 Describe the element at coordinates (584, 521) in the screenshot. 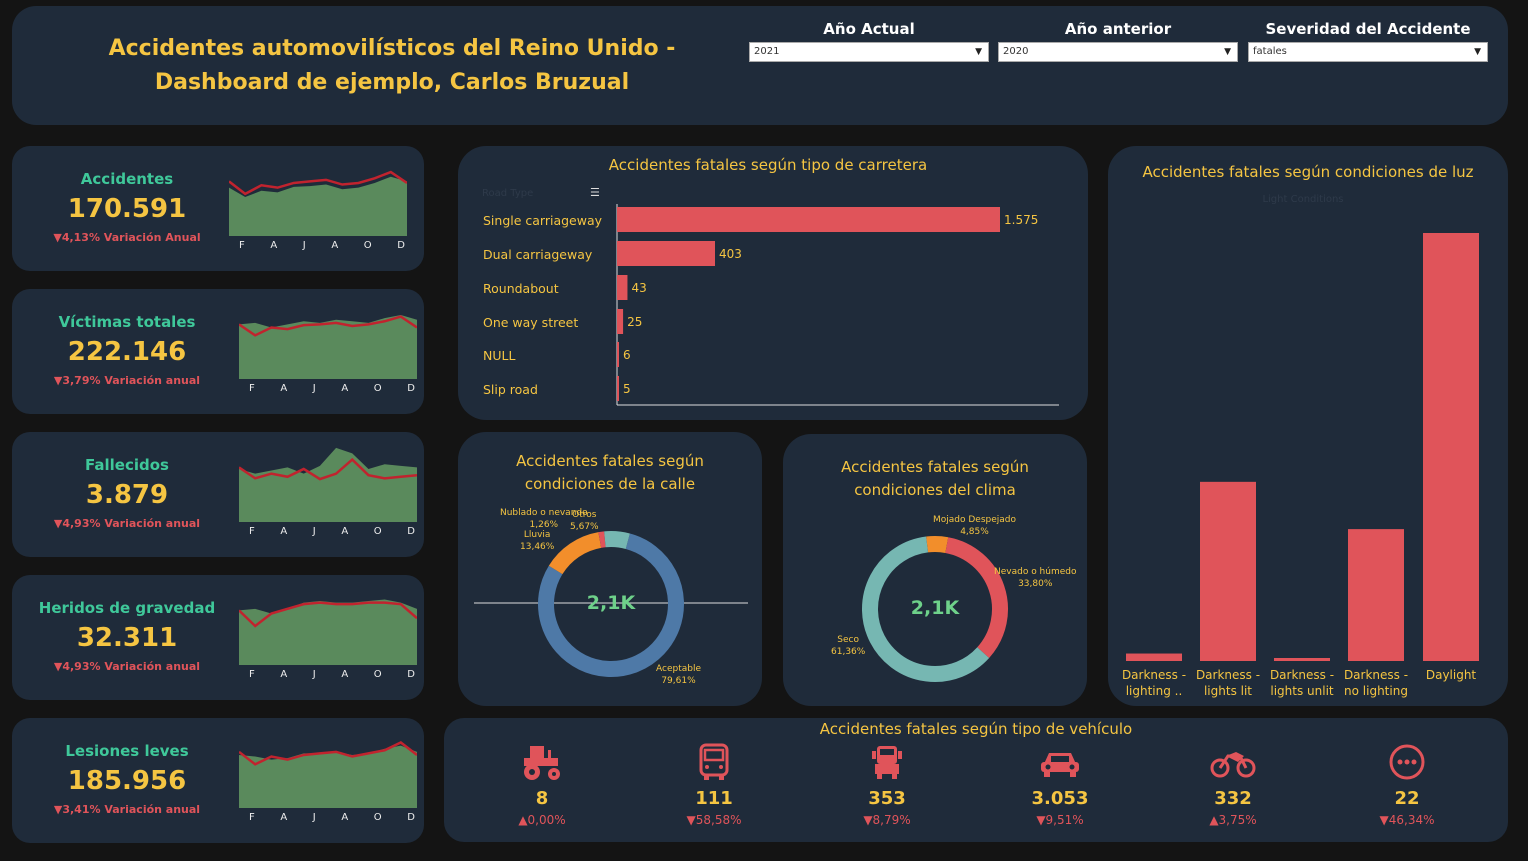

I see `slice-label-otros: Otros 5,67%` at that location.